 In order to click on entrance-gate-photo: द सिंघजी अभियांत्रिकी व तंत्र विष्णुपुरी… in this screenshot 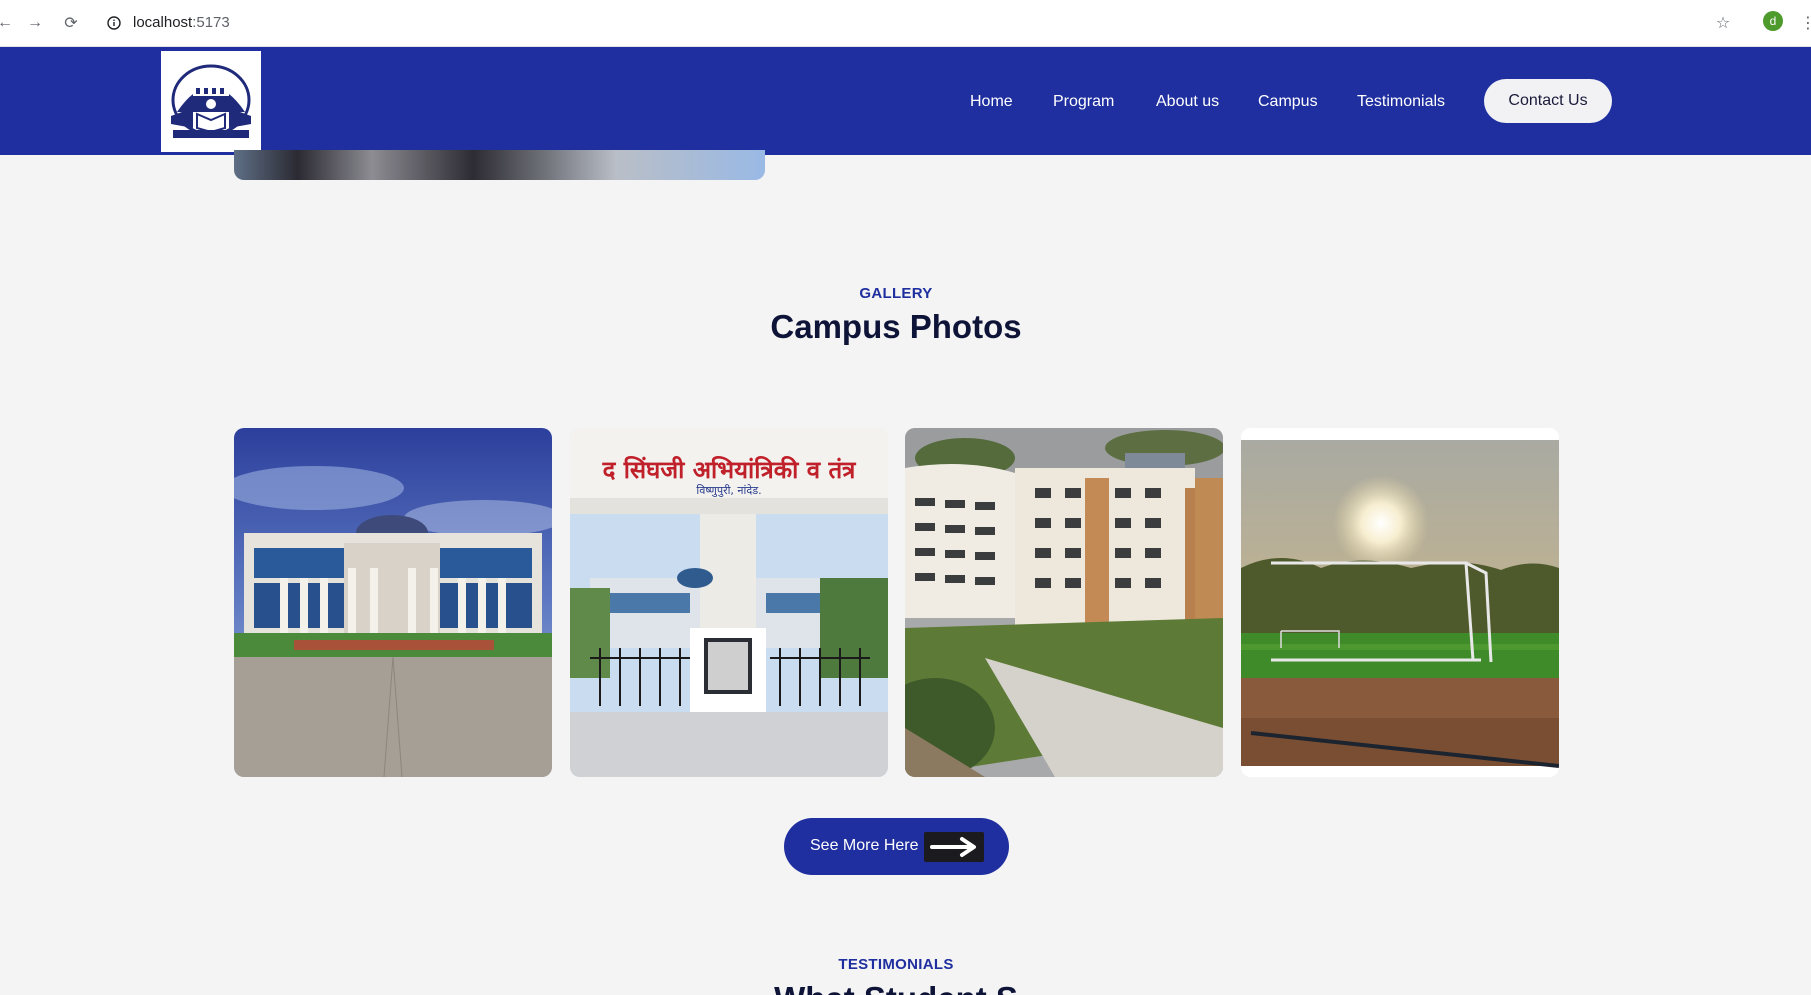, I will do `click(729, 602)`.